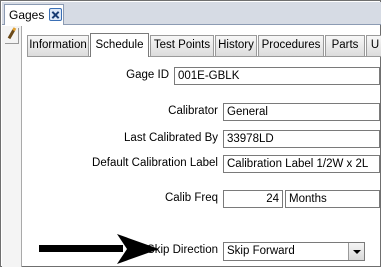  I want to click on calibrator-label: Calibrator, so click(193, 111).